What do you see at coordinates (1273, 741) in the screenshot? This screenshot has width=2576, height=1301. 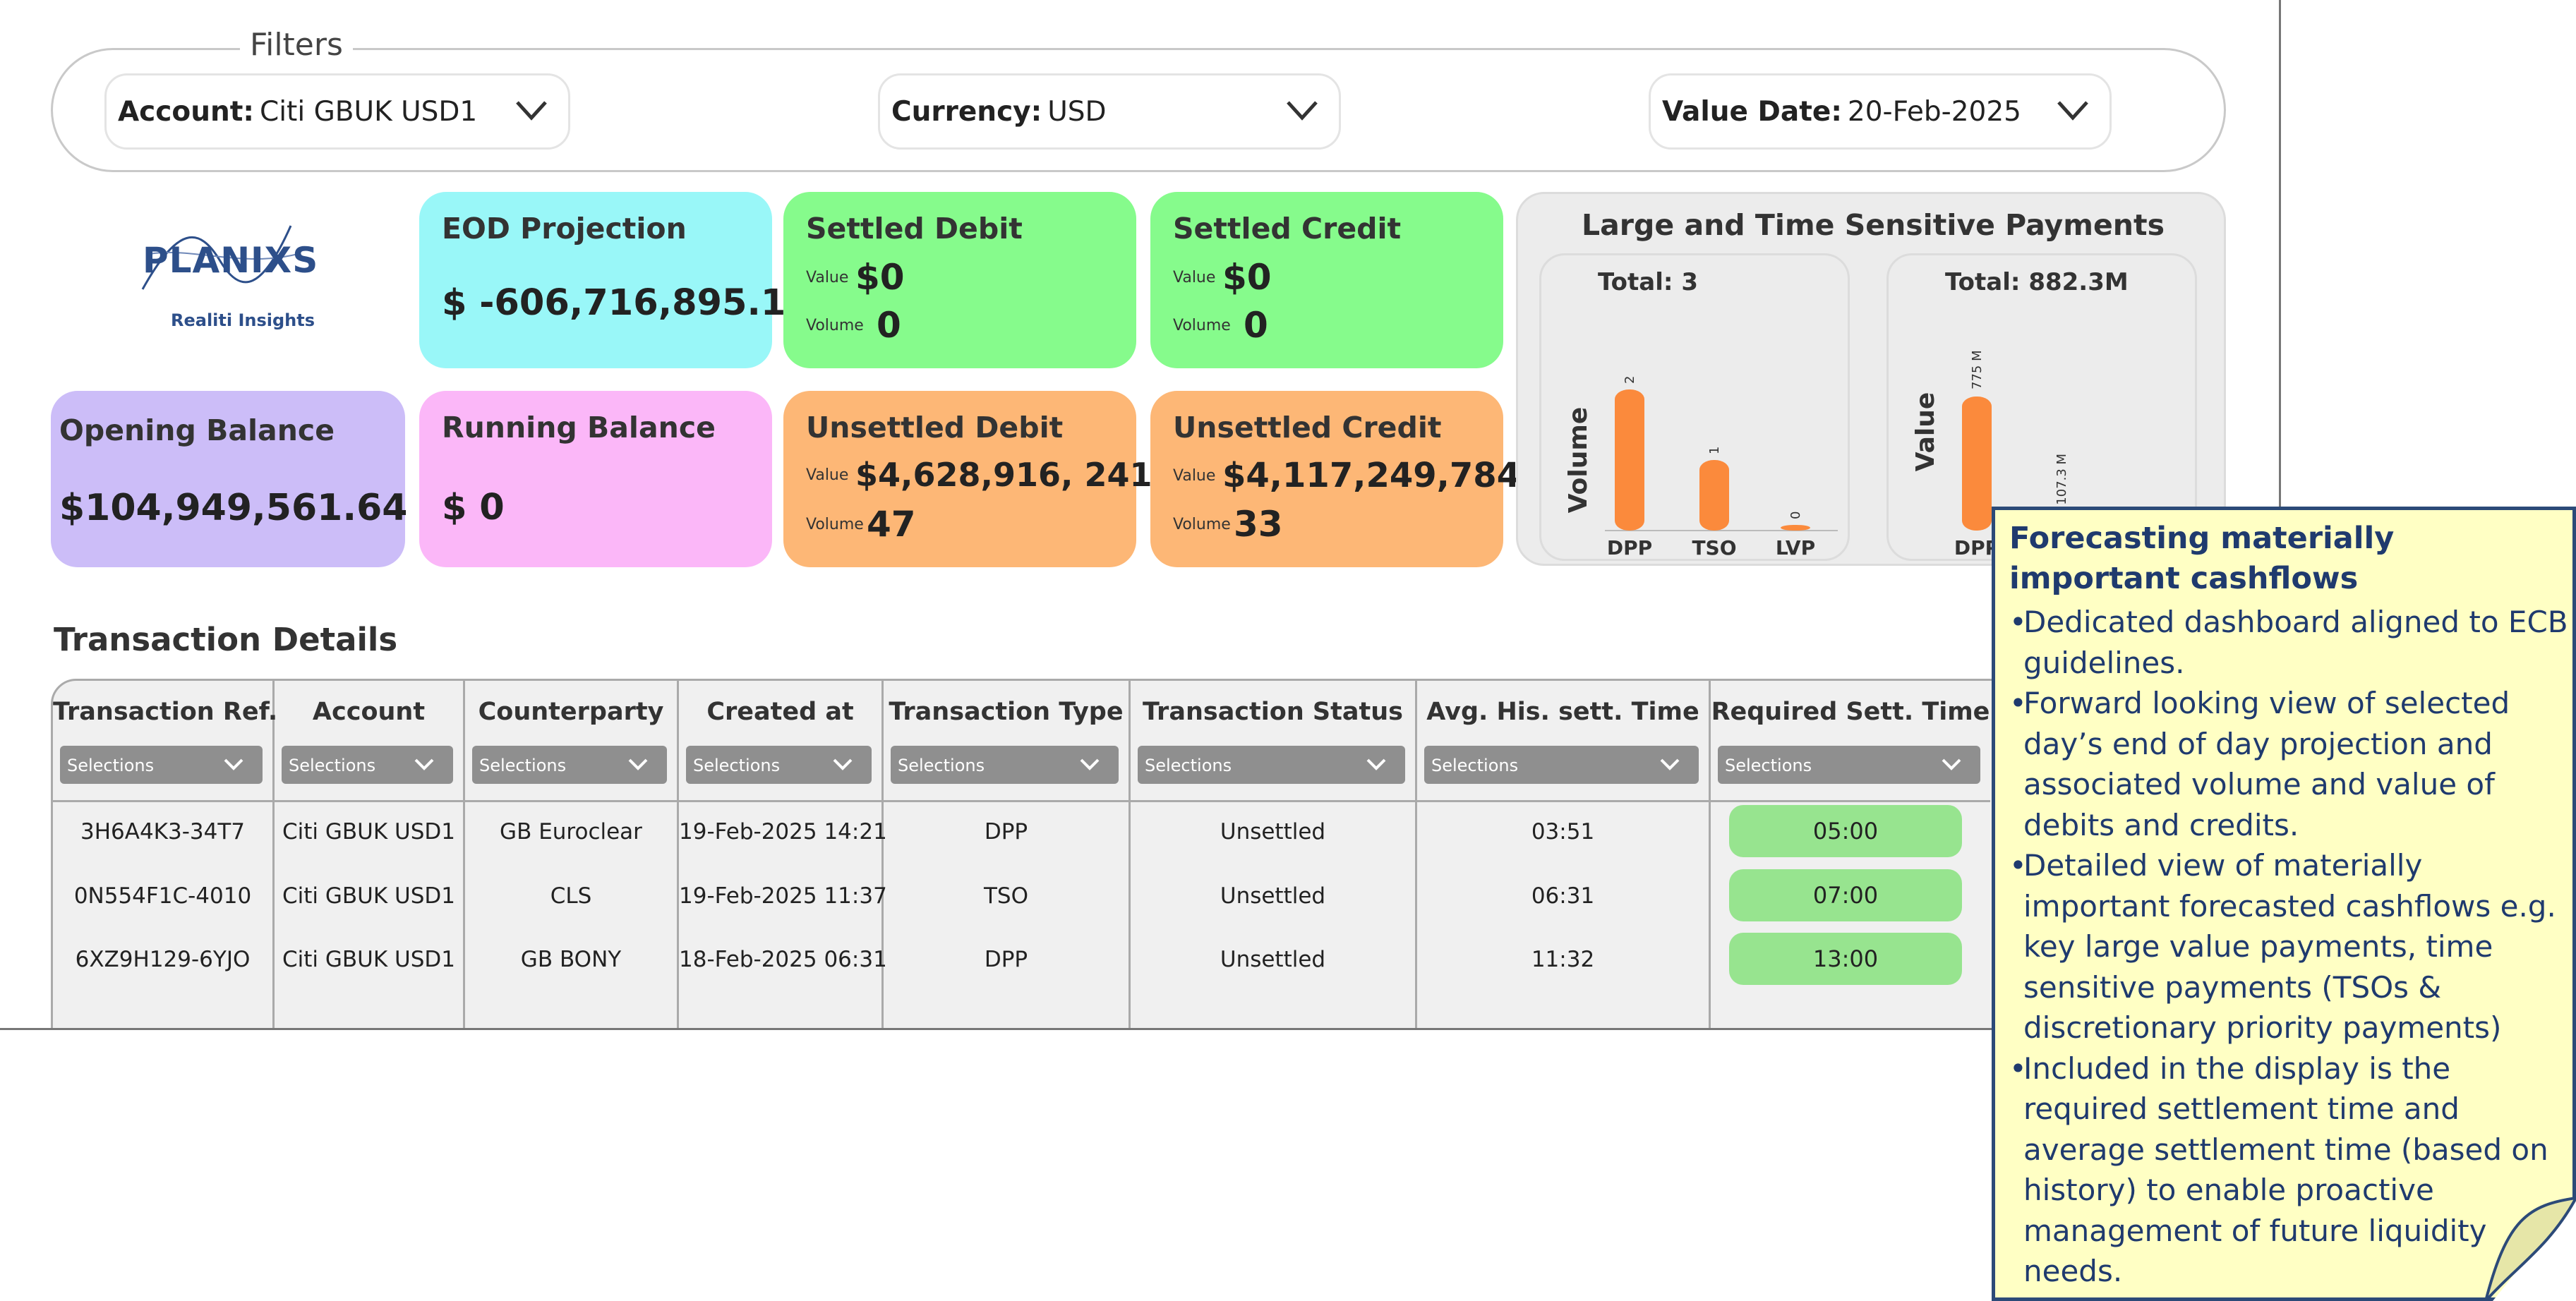 I see `column-header: Transaction Status Selections` at bounding box center [1273, 741].